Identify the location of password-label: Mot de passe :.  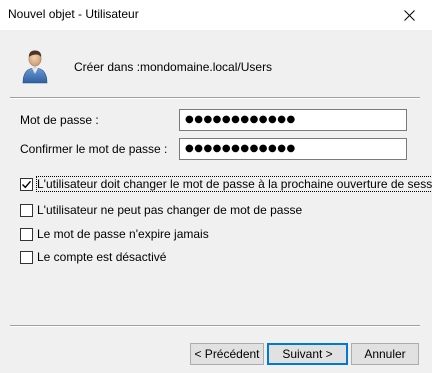
(59, 120).